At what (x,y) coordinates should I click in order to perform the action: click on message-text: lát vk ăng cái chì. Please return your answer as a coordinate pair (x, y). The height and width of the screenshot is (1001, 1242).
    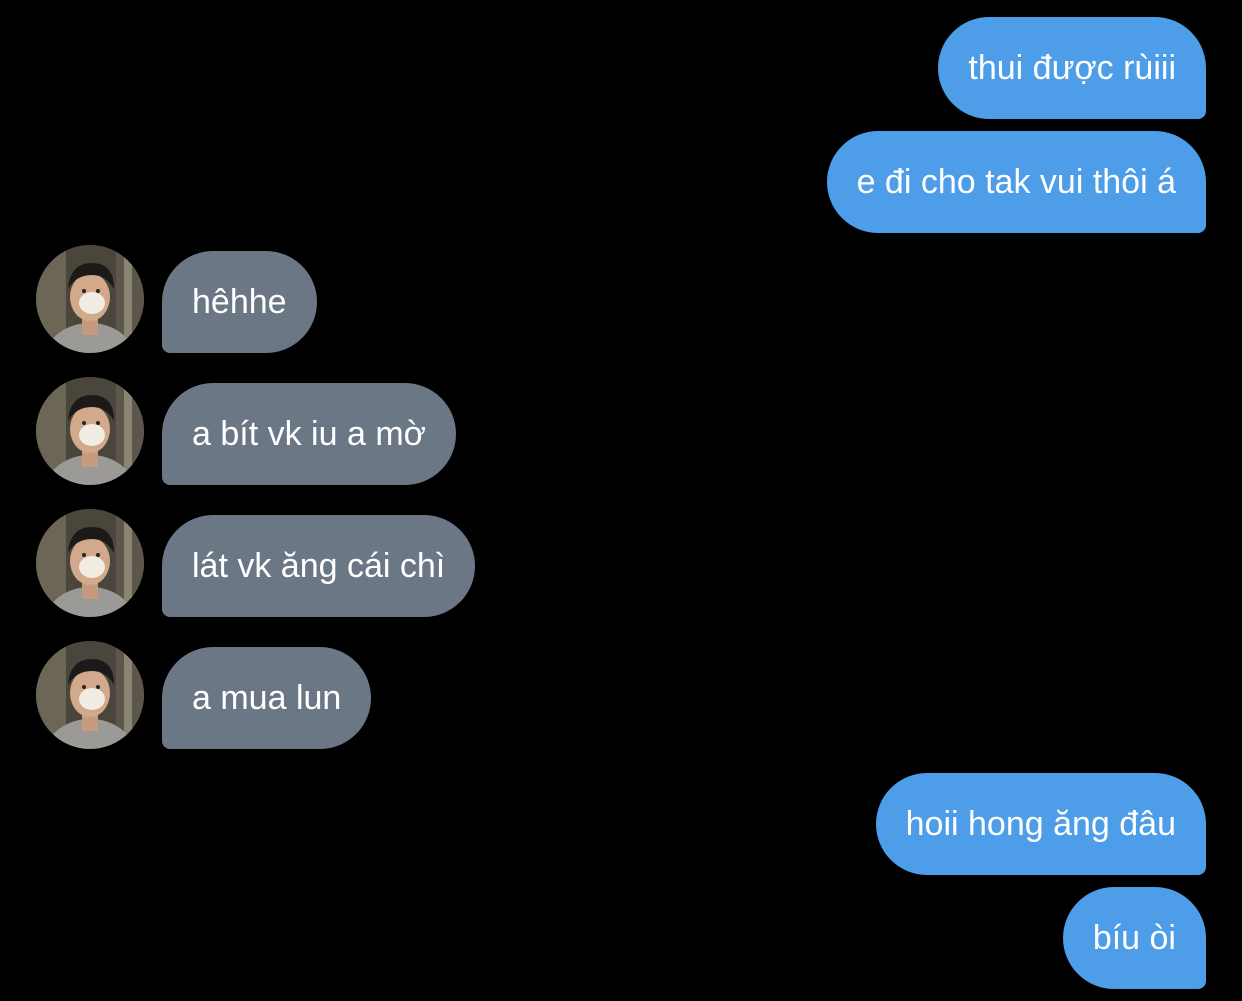
    Looking at the image, I should click on (319, 566).